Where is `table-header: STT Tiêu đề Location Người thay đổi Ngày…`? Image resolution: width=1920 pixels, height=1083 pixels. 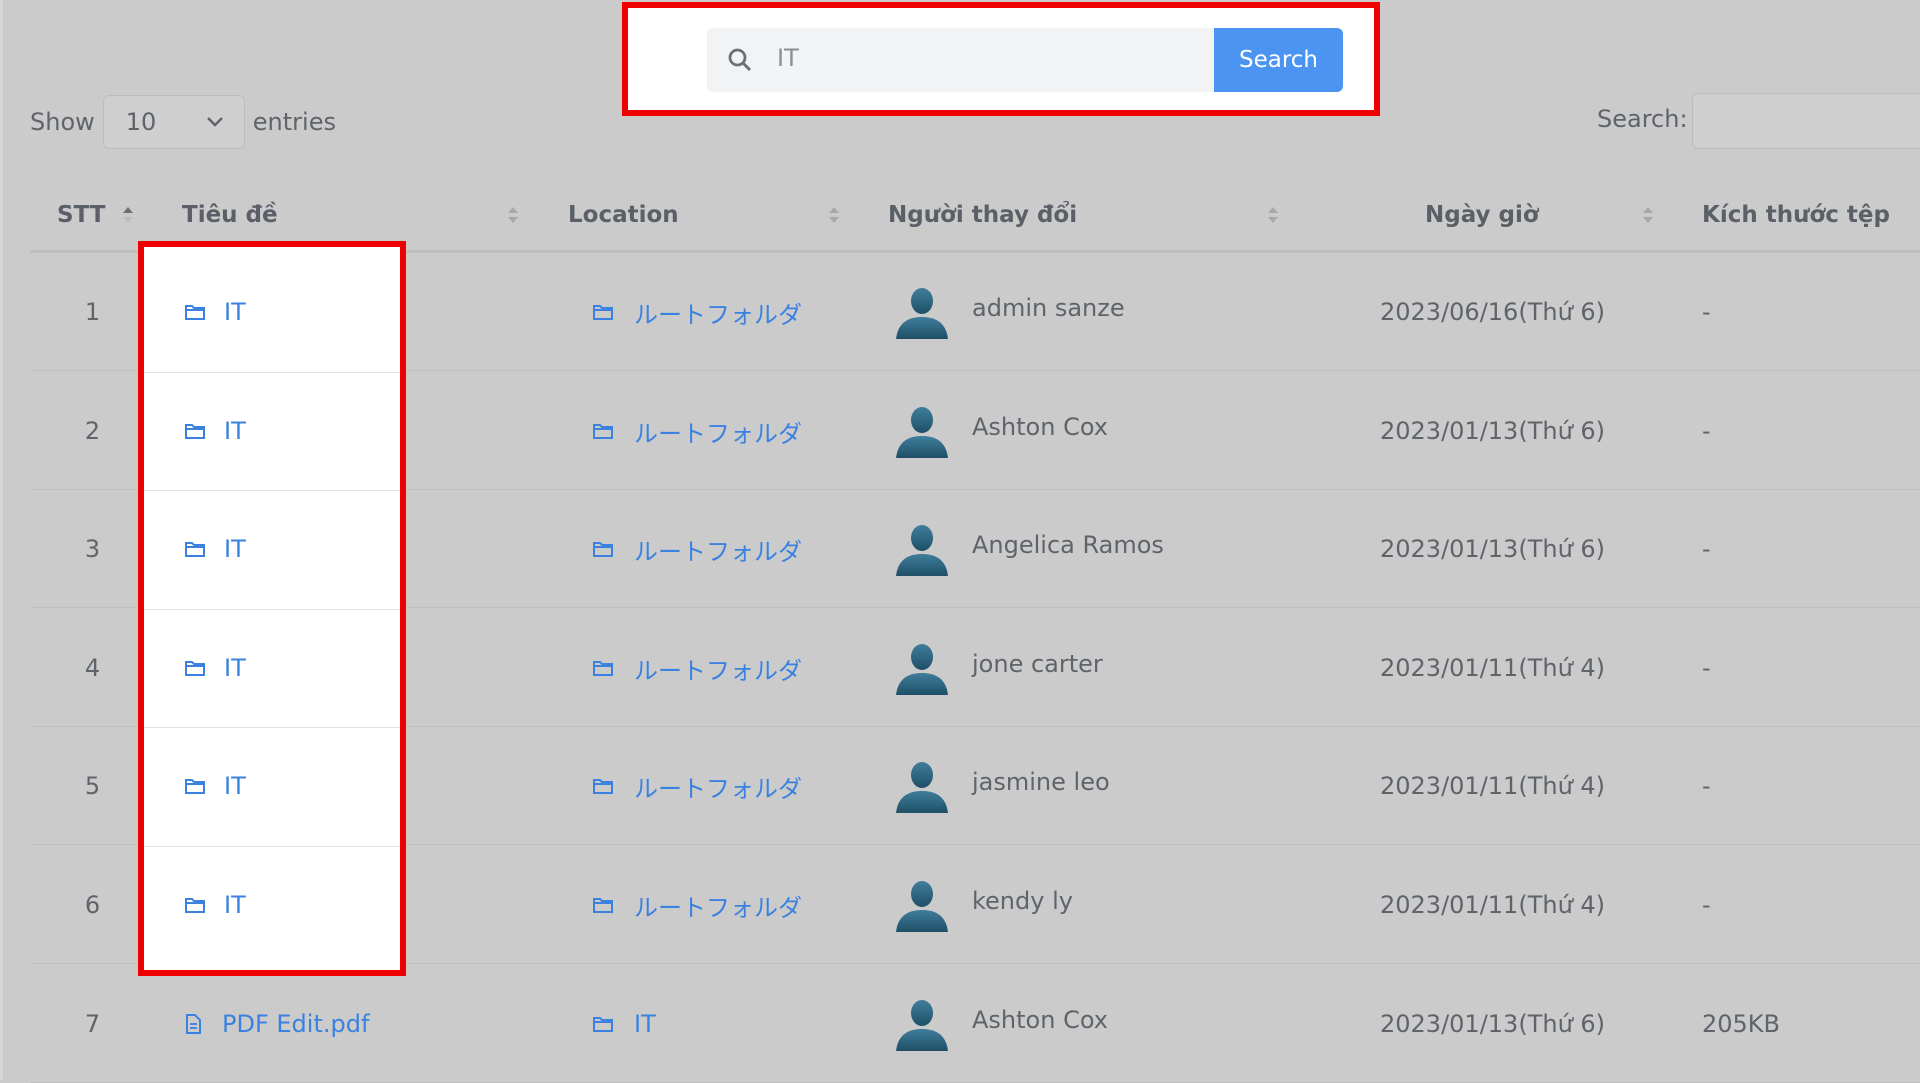 table-header: STT Tiêu đề Location Người thay đổi Ngày… is located at coordinates (975, 215).